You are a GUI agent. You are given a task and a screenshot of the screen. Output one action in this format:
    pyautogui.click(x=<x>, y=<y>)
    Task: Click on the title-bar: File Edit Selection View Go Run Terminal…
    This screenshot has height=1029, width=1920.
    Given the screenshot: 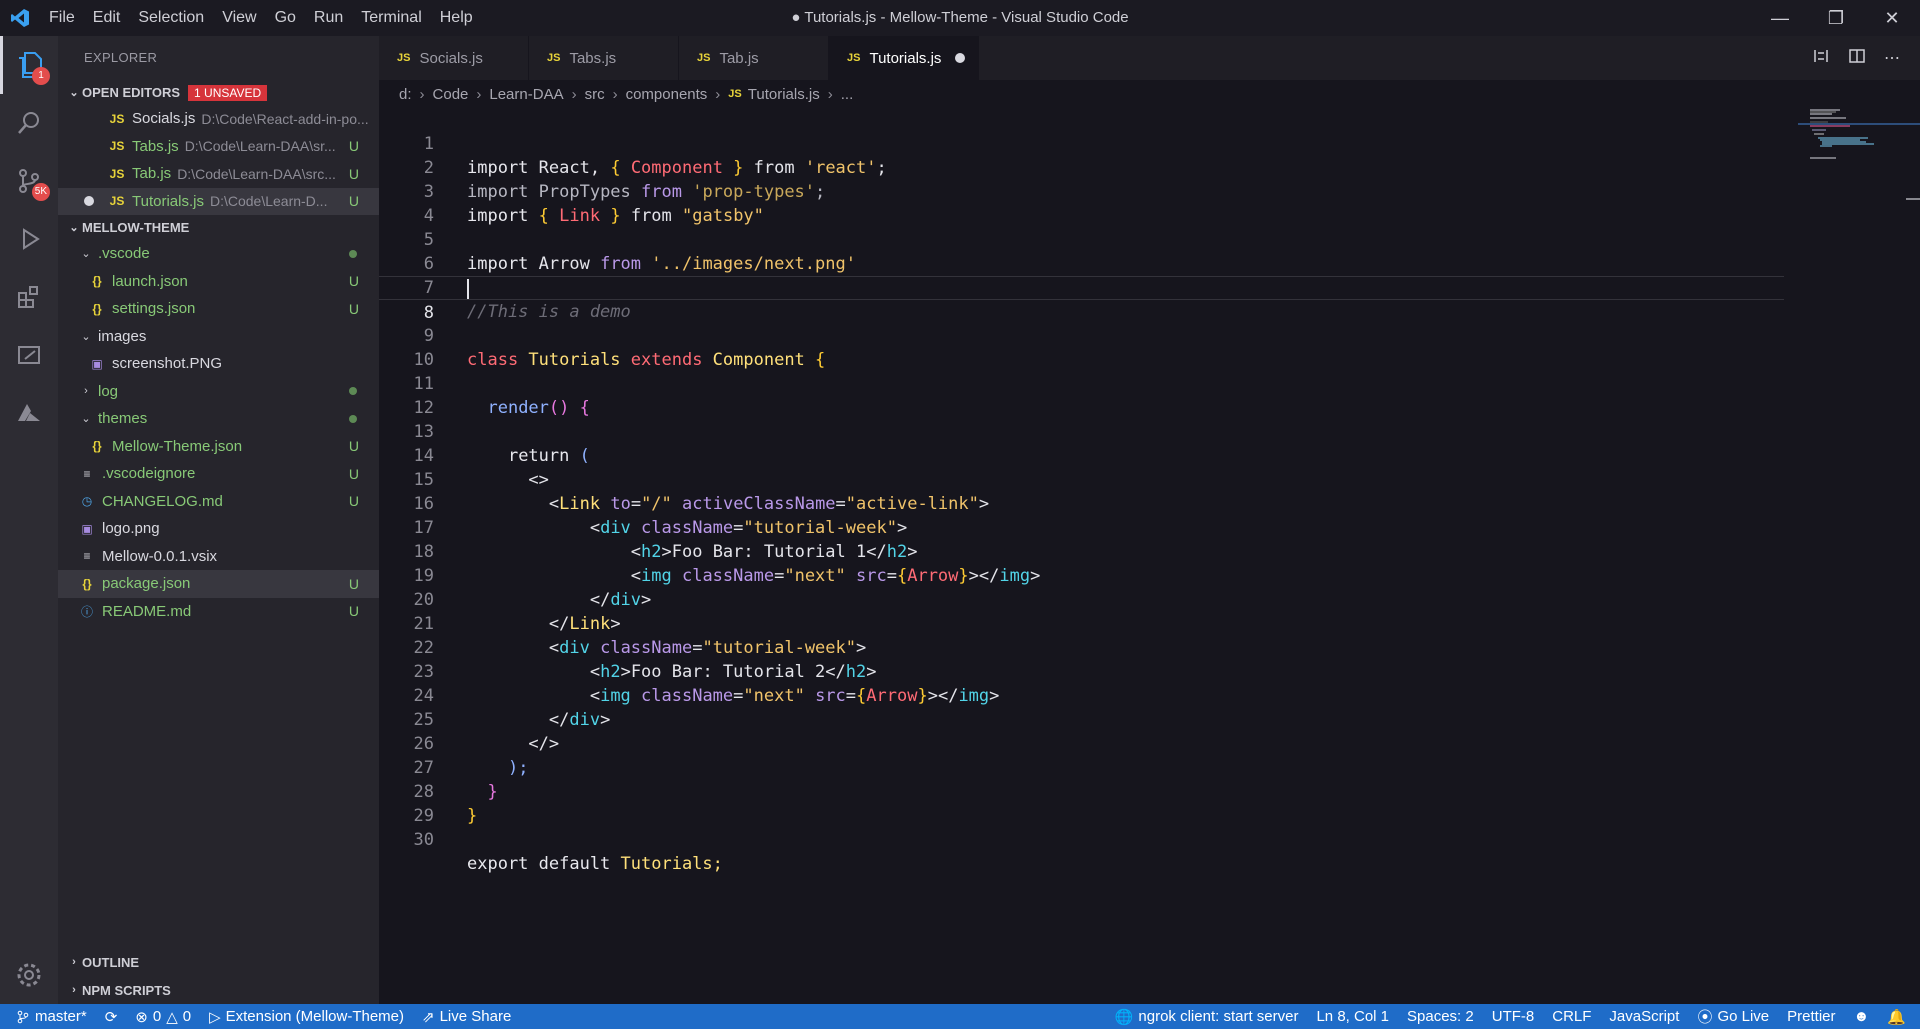 What is the action you would take?
    pyautogui.click(x=960, y=18)
    